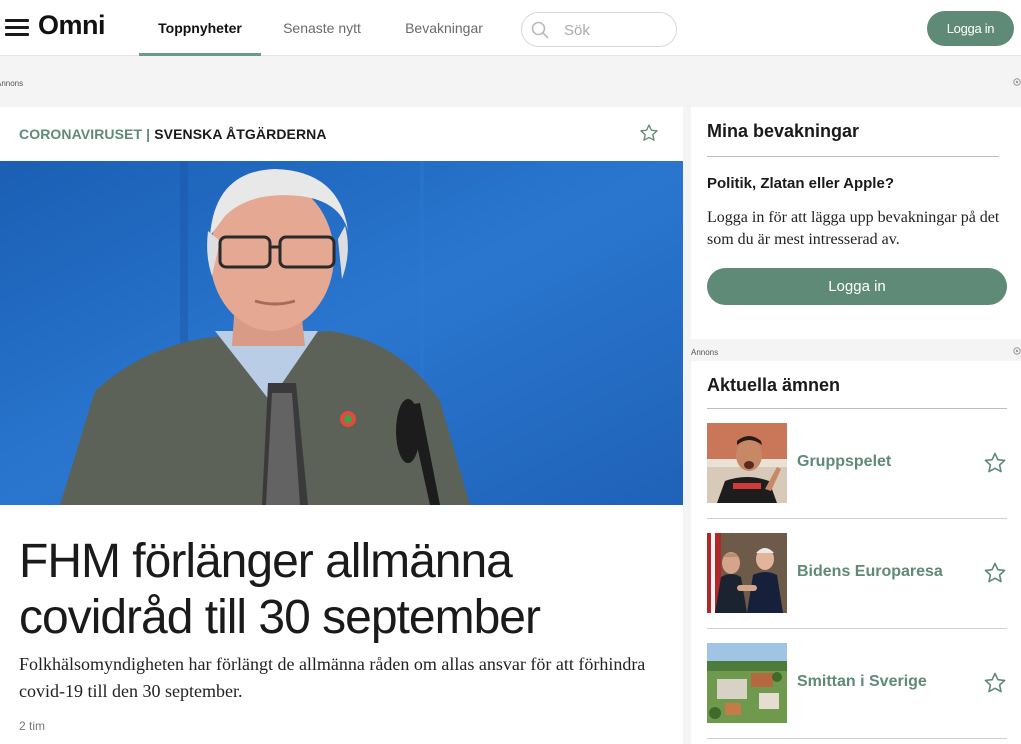  Describe the element at coordinates (80, 134) in the screenshot. I see `article-topic-link: CORONAVIRUSET` at that location.